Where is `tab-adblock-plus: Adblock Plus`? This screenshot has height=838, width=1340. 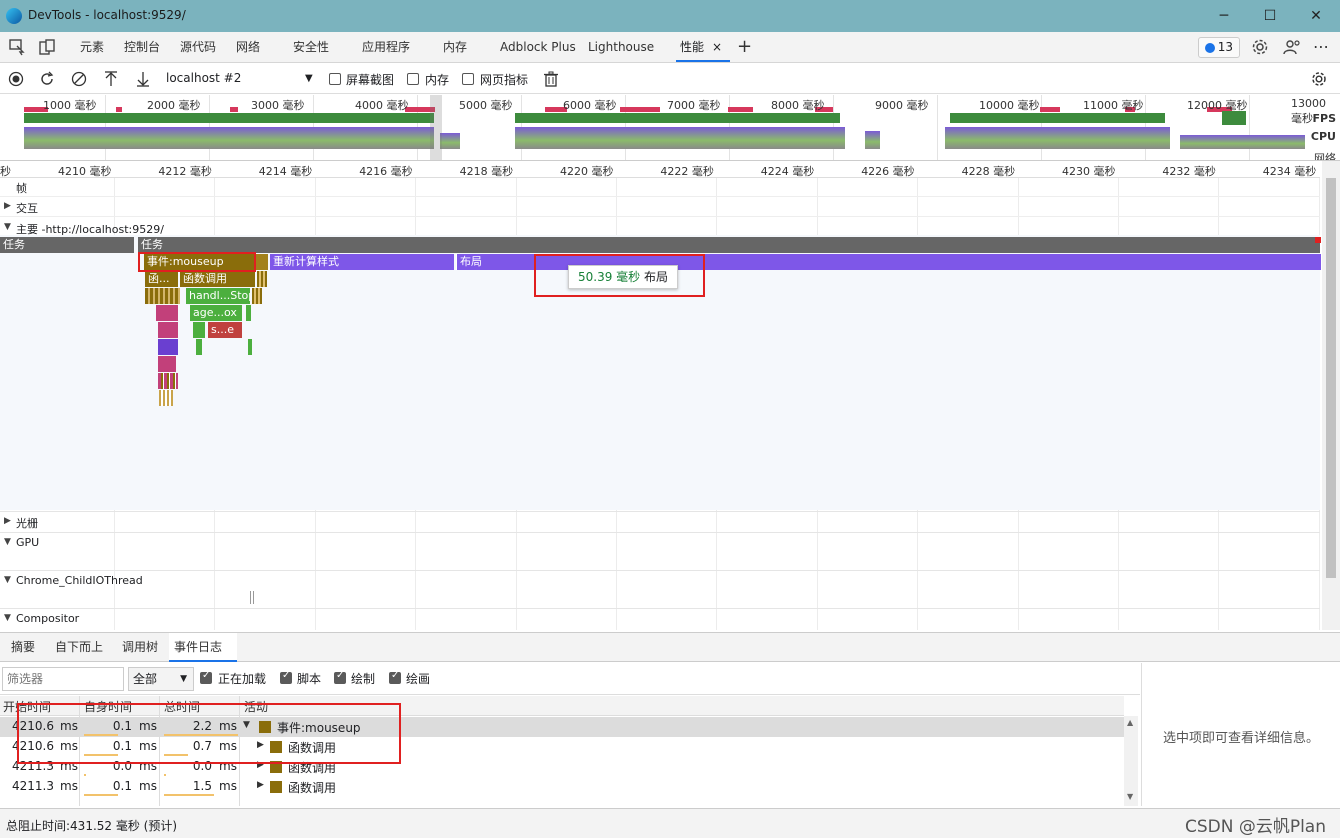
tab-adblock-plus: Adblock Plus is located at coordinates (538, 47).